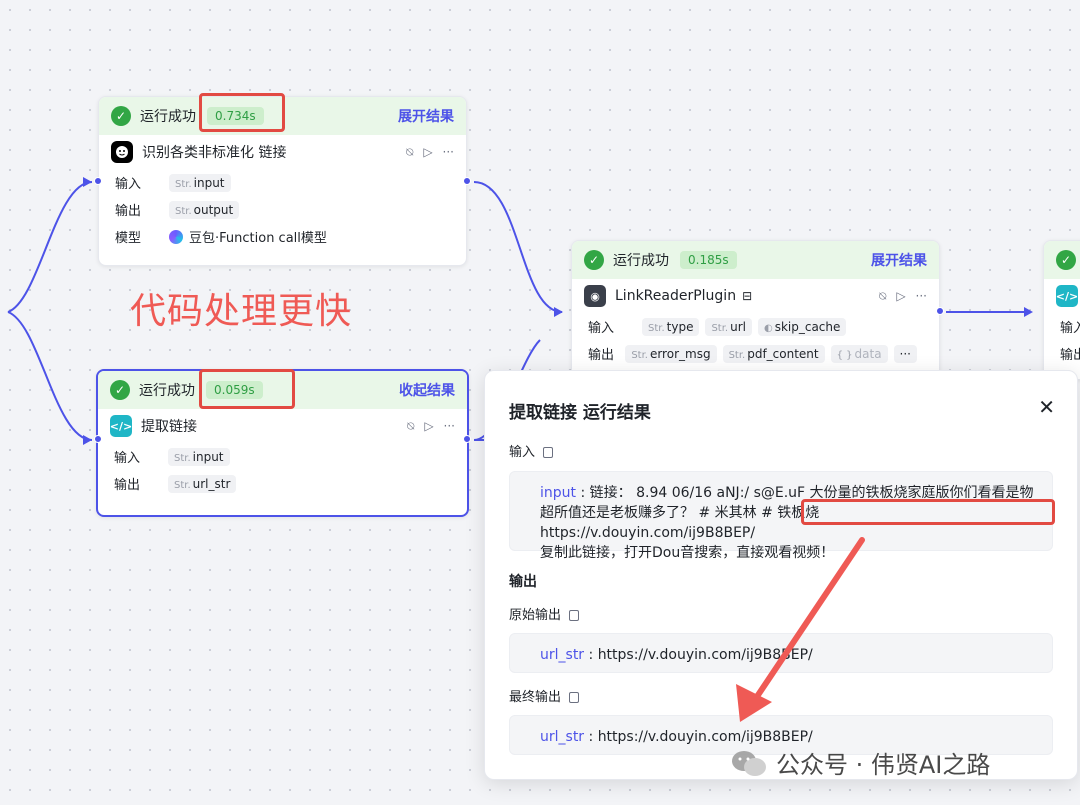 The width and height of the screenshot is (1080, 805). Describe the element at coordinates (214, 153) in the screenshot. I see `llm-node-title: 识别各类非标准化 链接` at that location.